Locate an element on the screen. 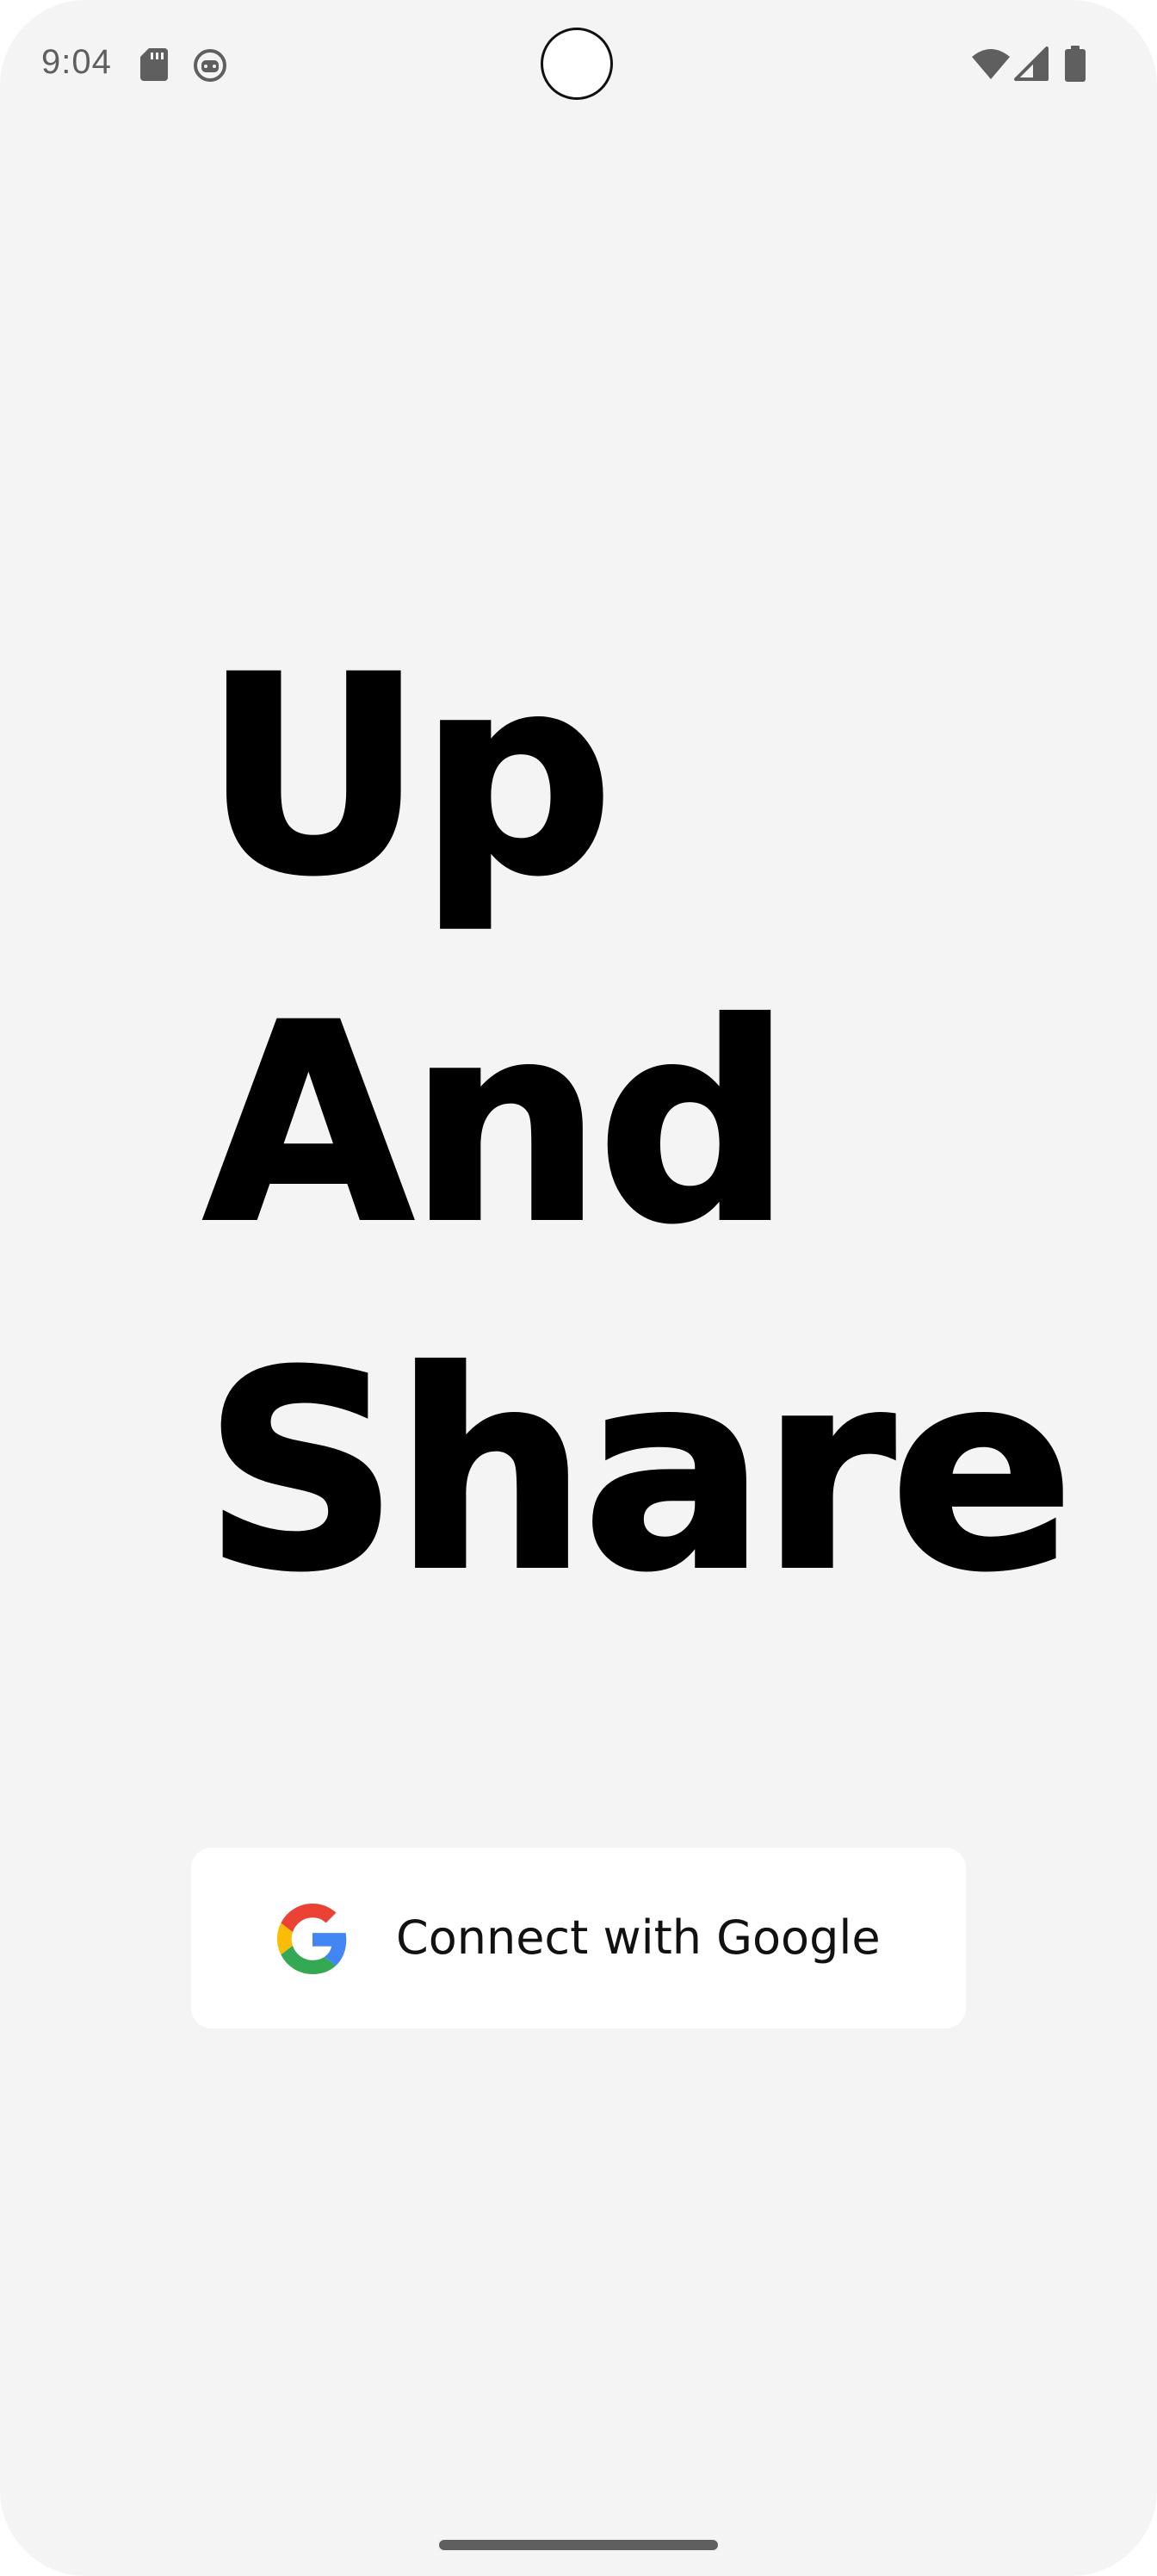 The height and width of the screenshot is (2576, 1157). google-button-label: Connect with Google is located at coordinates (638, 1938).